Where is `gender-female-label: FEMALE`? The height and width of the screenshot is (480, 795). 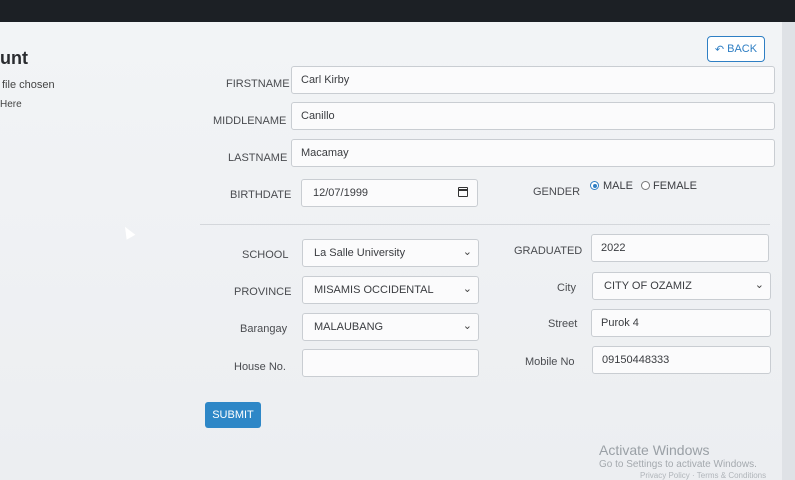 gender-female-label: FEMALE is located at coordinates (675, 186).